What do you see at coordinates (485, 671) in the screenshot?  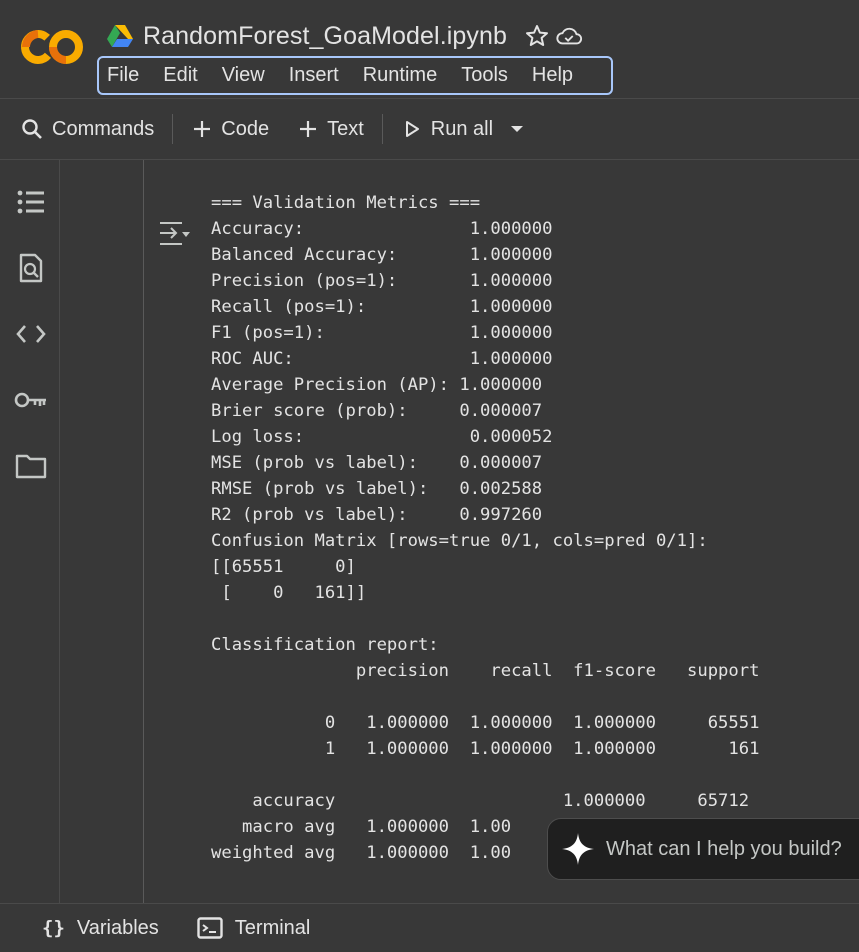 I see `output-line: precision recall f1-score support` at bounding box center [485, 671].